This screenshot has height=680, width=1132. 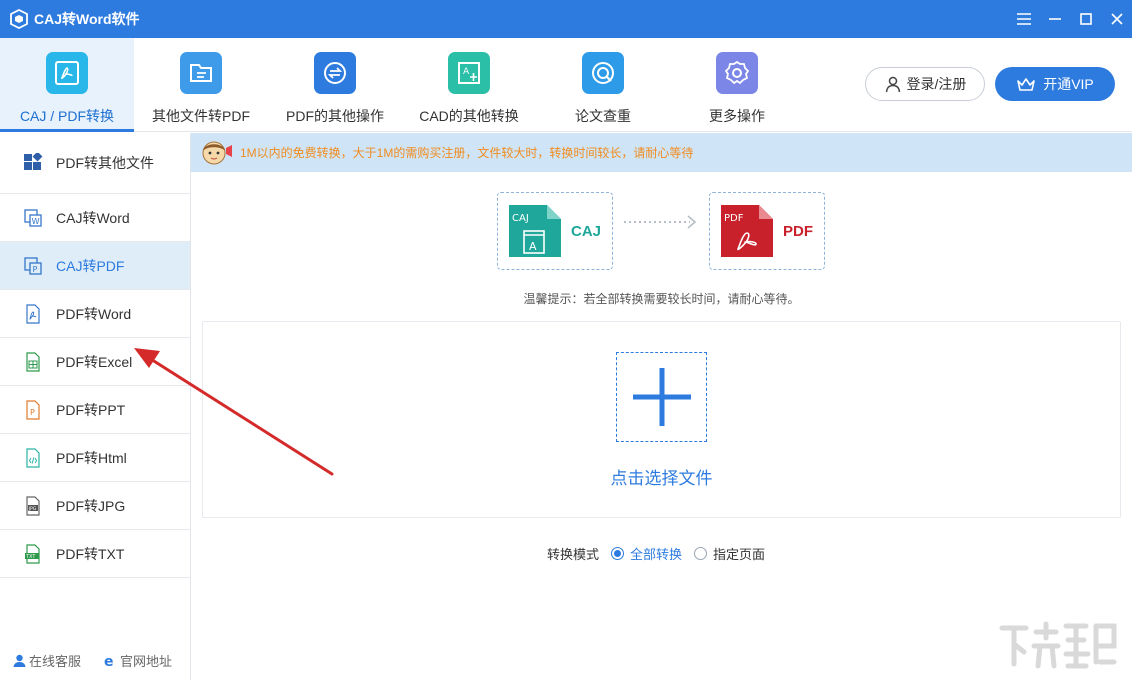 I want to click on conversion-mode-label: 转换模式, so click(x=573, y=554).